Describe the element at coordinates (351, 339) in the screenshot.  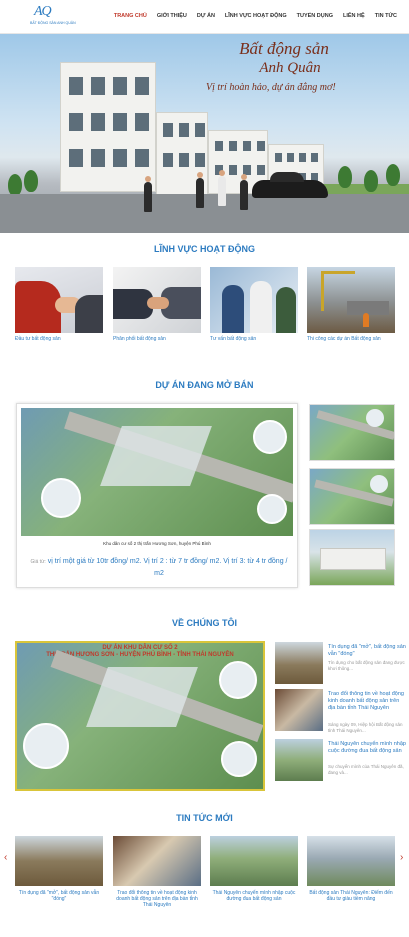
I see `activity-label: Thi công các dự án Bất động sản` at that location.